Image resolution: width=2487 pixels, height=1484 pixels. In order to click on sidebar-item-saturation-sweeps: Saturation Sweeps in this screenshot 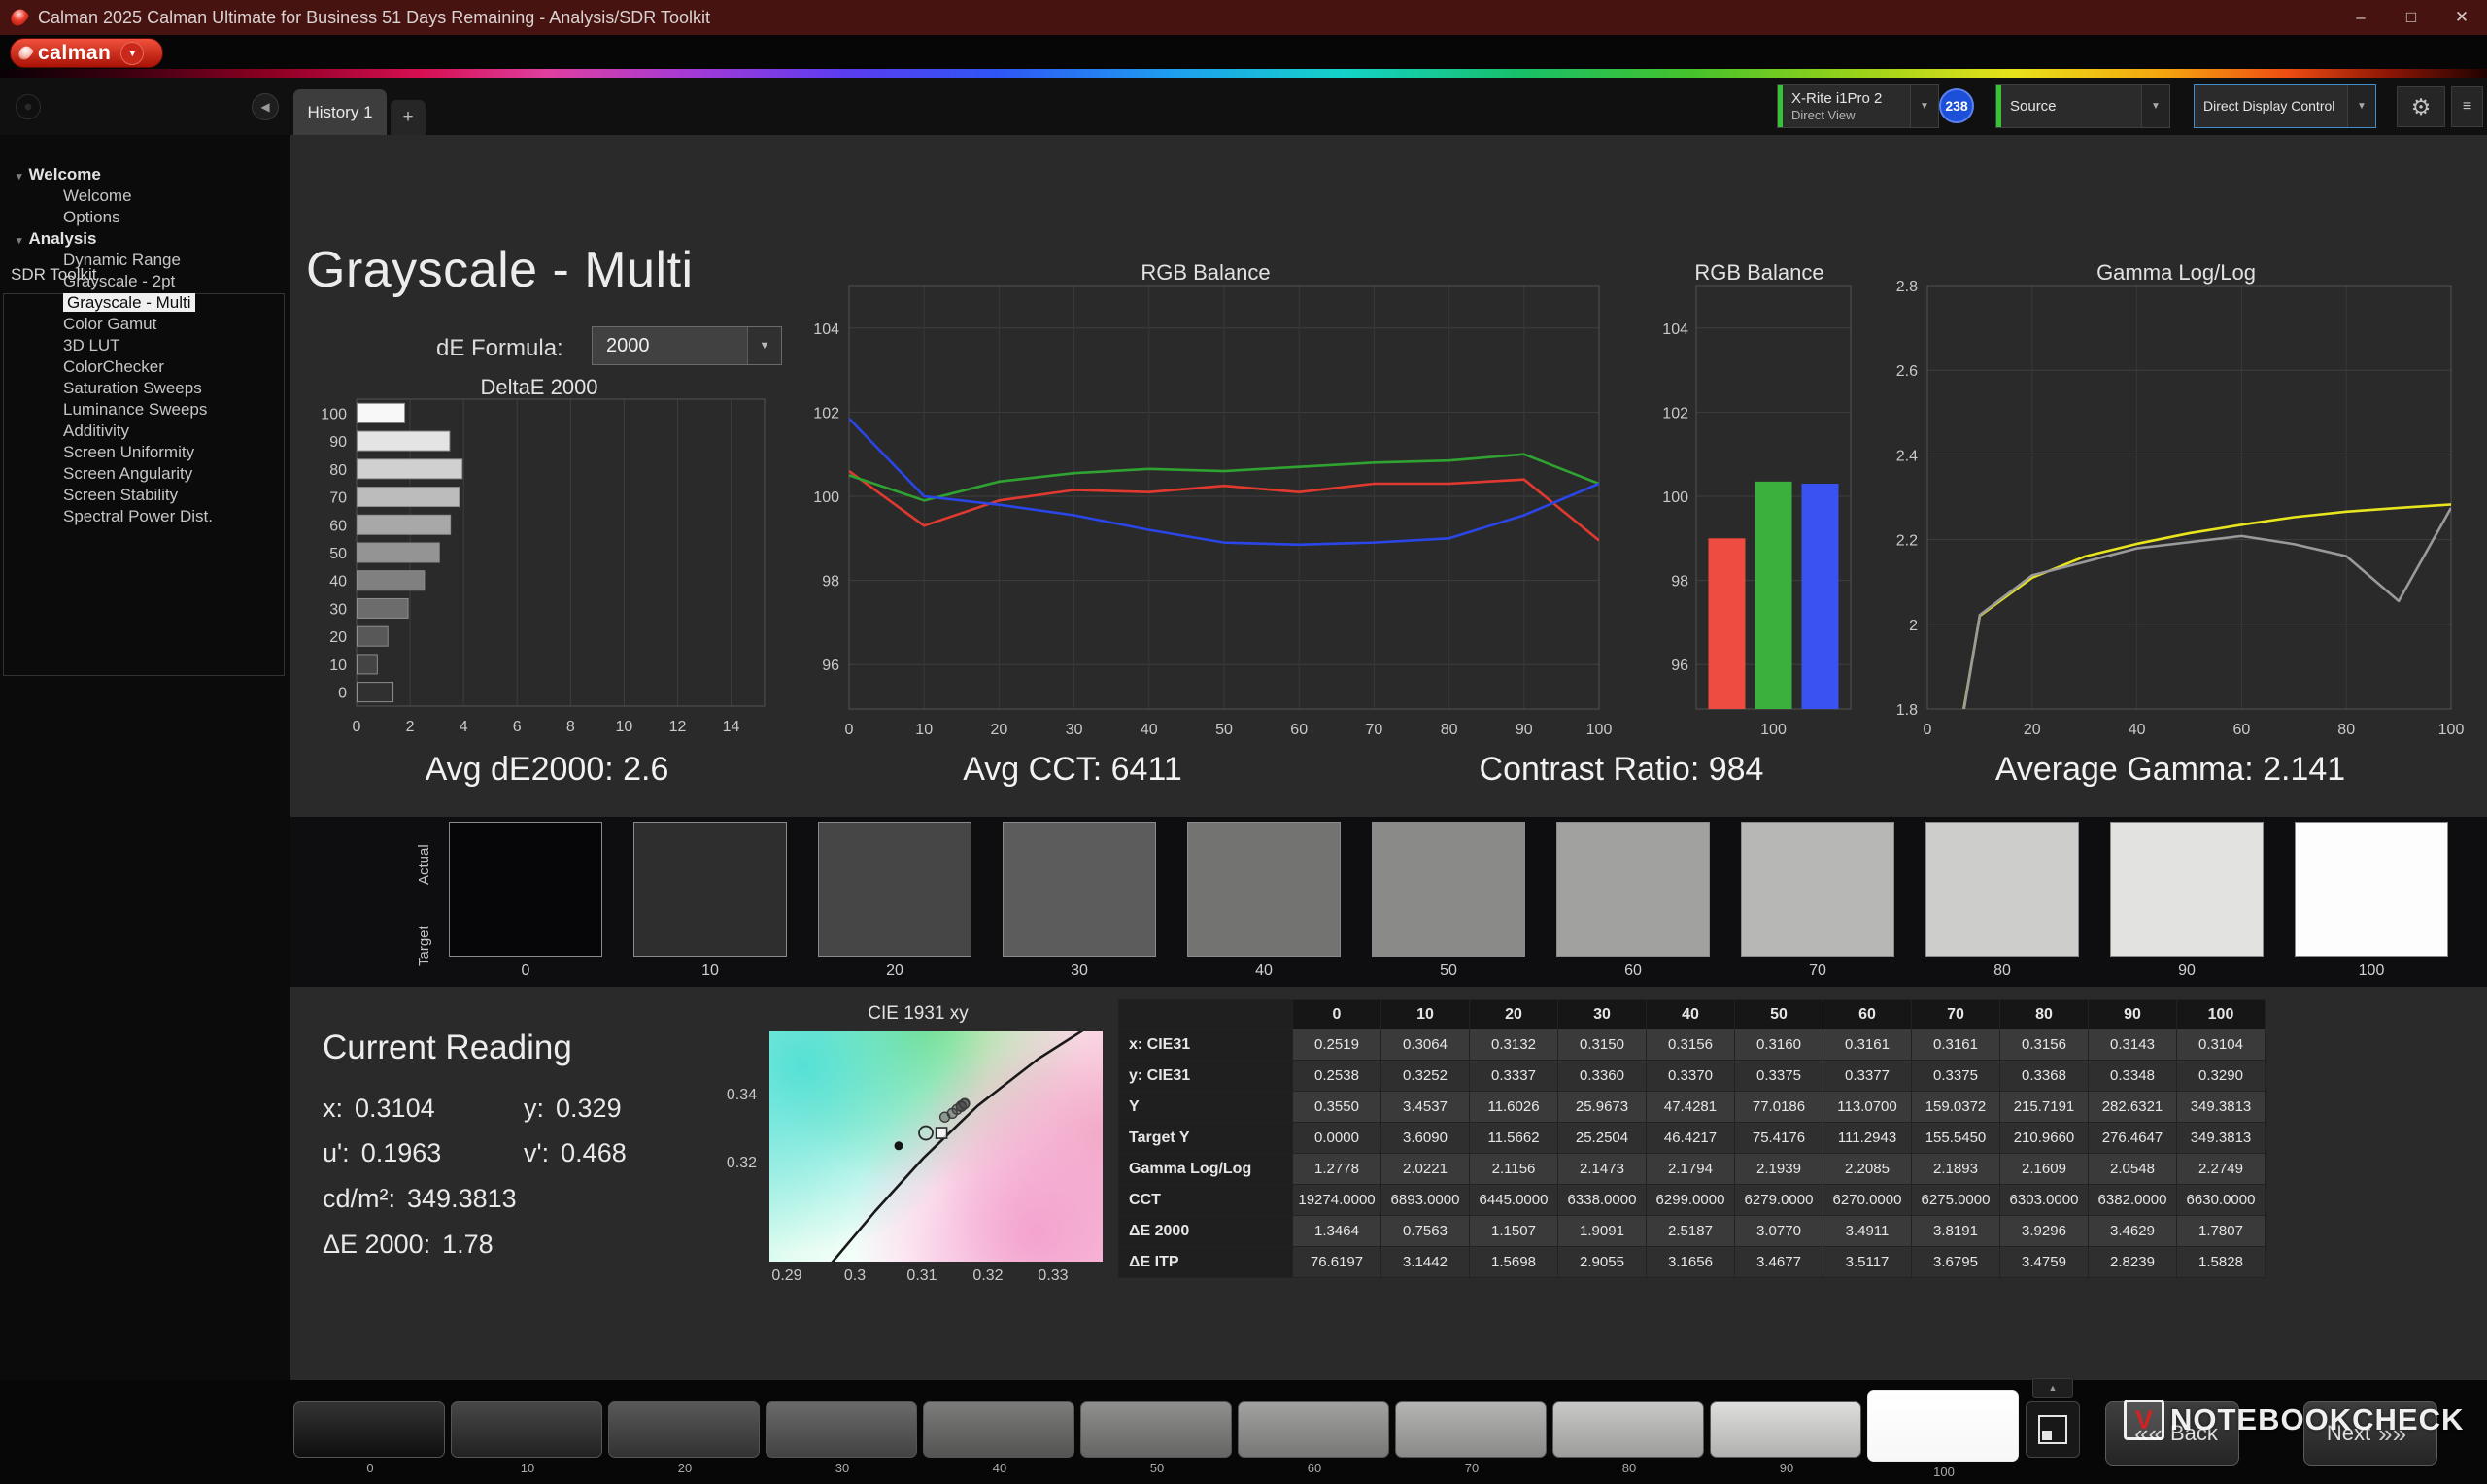, I will do `click(144, 388)`.